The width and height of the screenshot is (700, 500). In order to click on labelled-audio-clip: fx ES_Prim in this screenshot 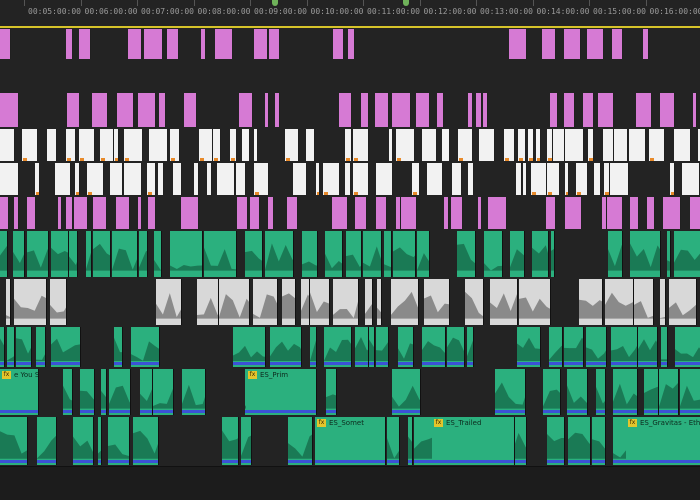, I will do `click(281, 392)`.